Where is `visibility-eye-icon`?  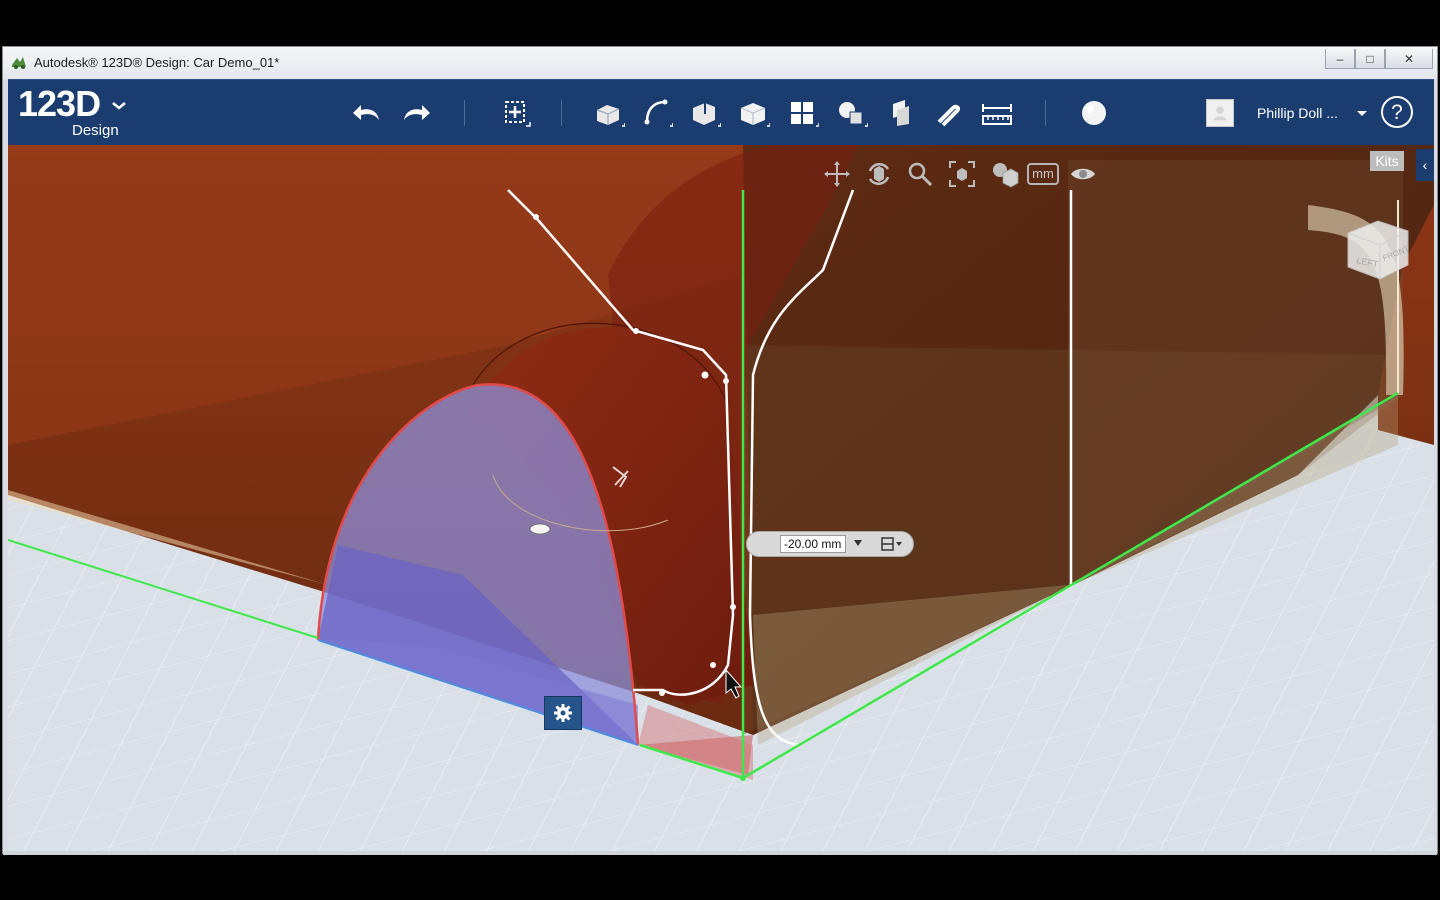 visibility-eye-icon is located at coordinates (1083, 174).